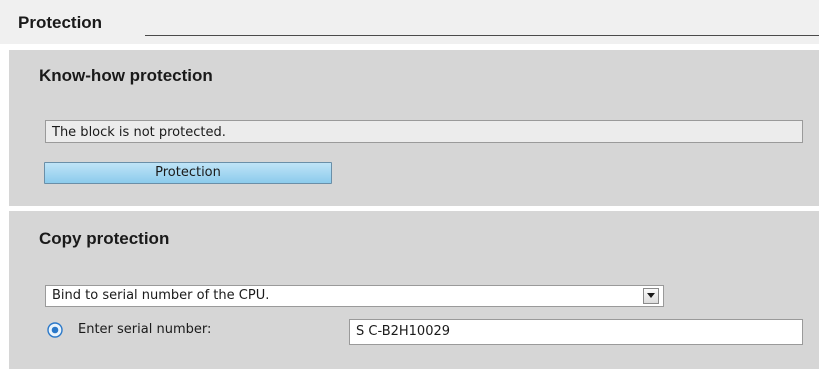  I want to click on section-header: Protection, so click(409, 22).